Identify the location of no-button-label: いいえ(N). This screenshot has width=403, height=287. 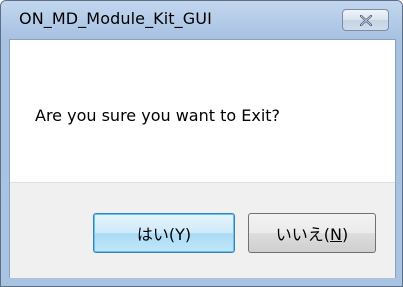
(312, 233).